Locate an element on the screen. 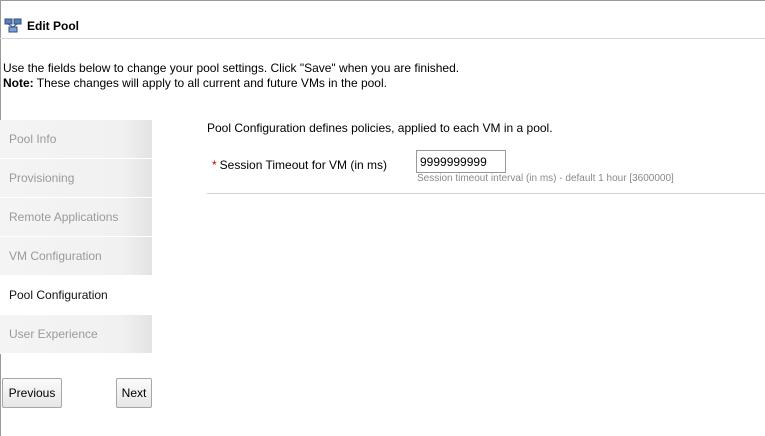 This screenshot has height=436, width=765. nav-item-provisioning: Provisioning is located at coordinates (76, 178).